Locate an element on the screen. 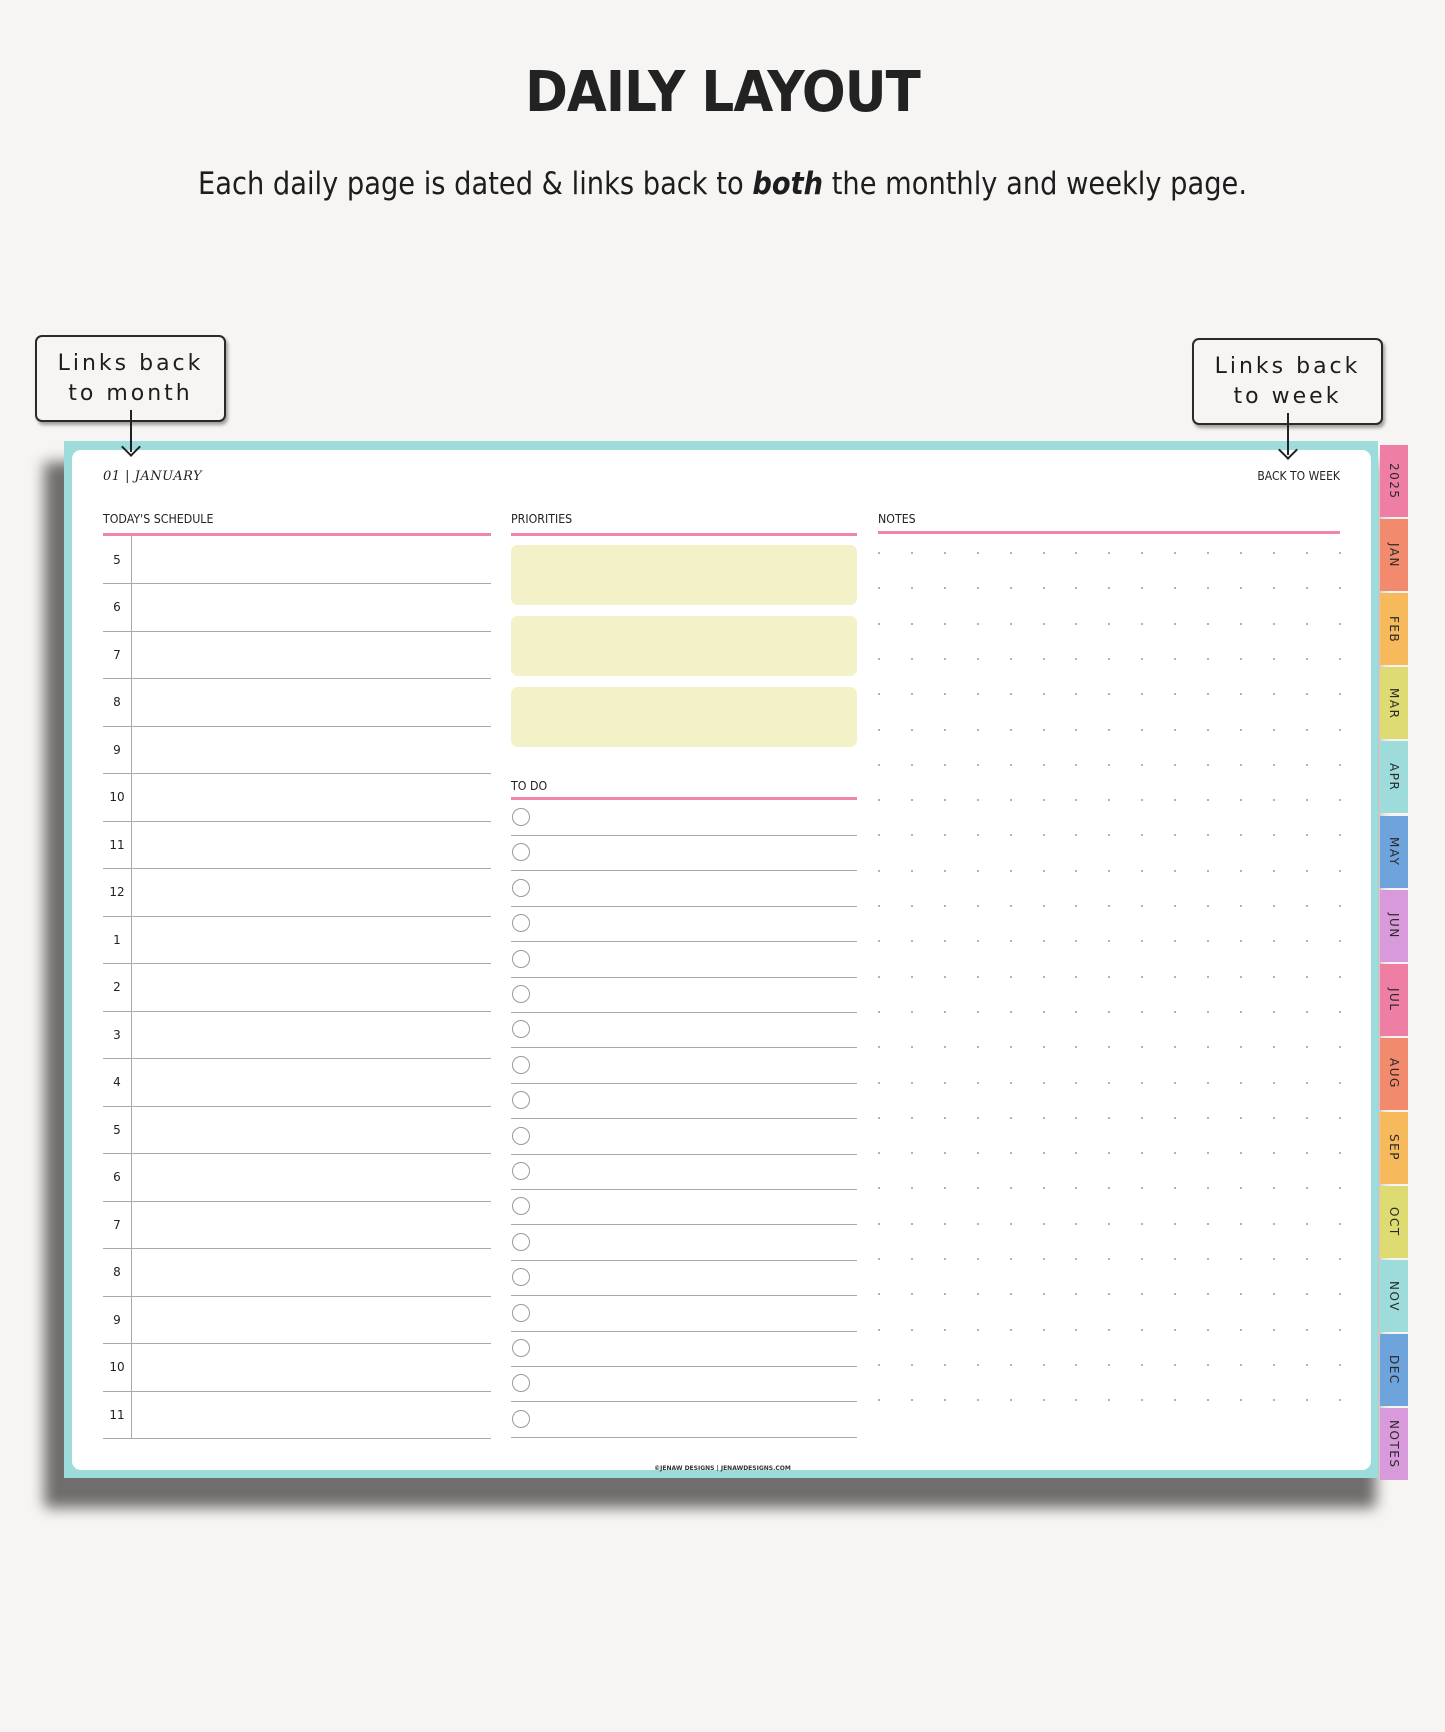 Image resolution: width=1445 pixels, height=1732 pixels. tab-apr: APR is located at coordinates (1394, 777).